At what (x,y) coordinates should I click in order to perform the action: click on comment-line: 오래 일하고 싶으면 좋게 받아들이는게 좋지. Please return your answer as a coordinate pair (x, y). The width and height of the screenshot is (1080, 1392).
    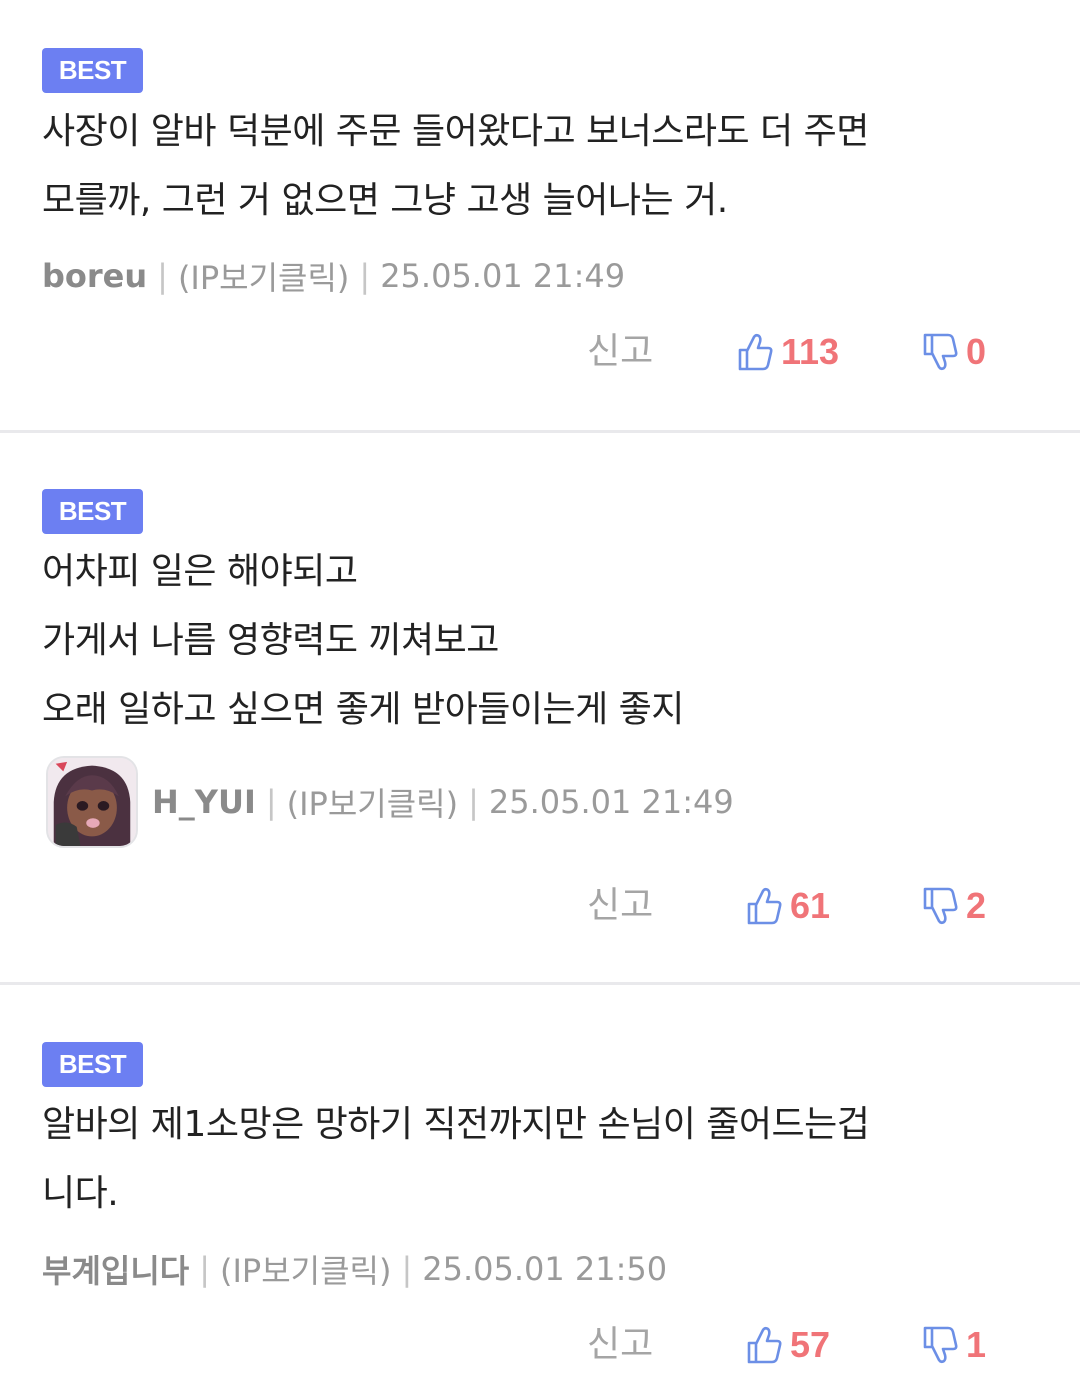
    Looking at the image, I should click on (363, 709).